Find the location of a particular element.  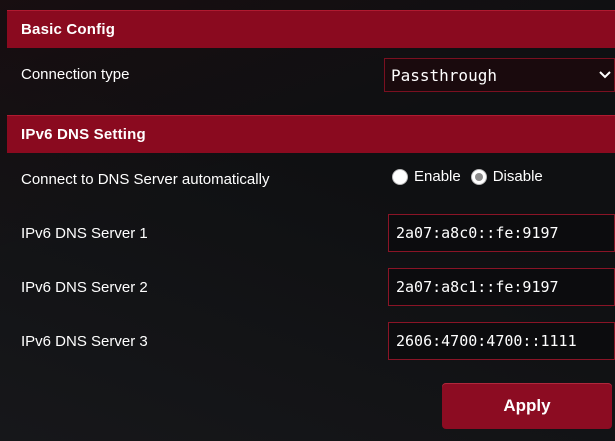

basic-config-header: Basic Config is located at coordinates (311, 29).